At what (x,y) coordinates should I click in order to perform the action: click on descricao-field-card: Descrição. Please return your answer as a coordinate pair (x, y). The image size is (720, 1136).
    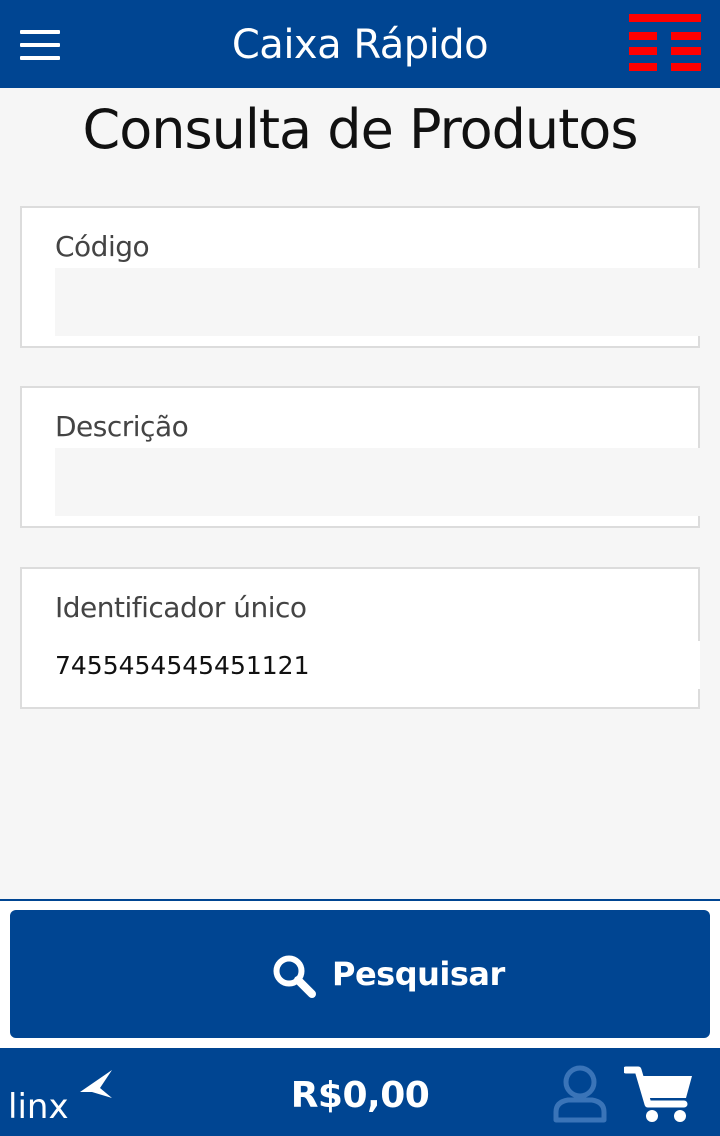
    Looking at the image, I should click on (360, 457).